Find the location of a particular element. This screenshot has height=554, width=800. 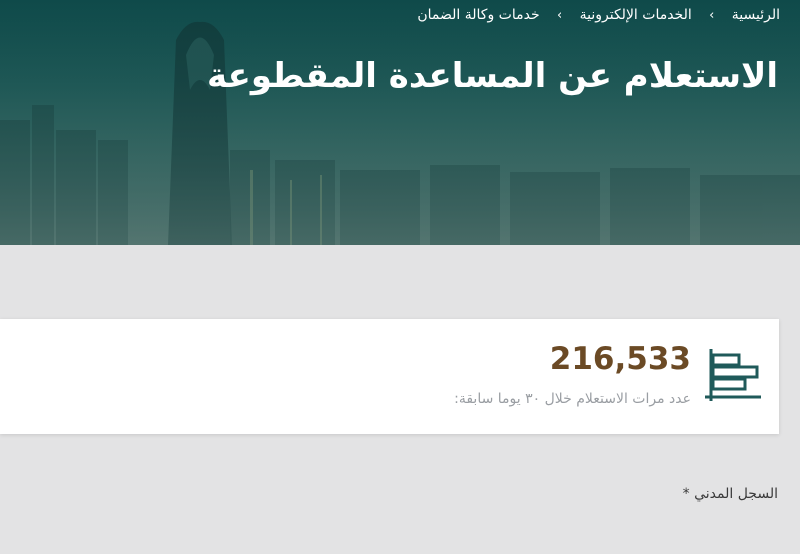

civil-registry-label-text: السجل المدني is located at coordinates (736, 494).